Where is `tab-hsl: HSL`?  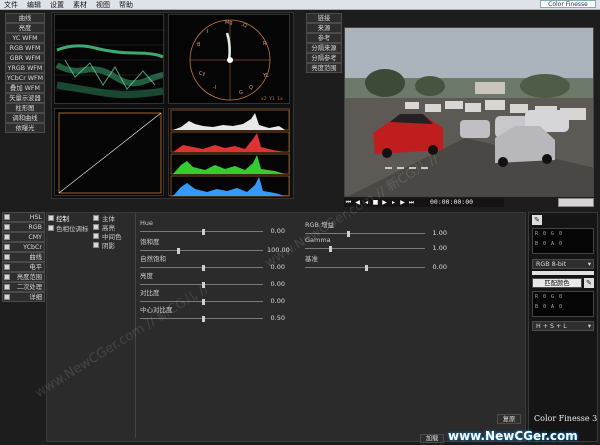
tab-hsl: HSL is located at coordinates (23, 217).